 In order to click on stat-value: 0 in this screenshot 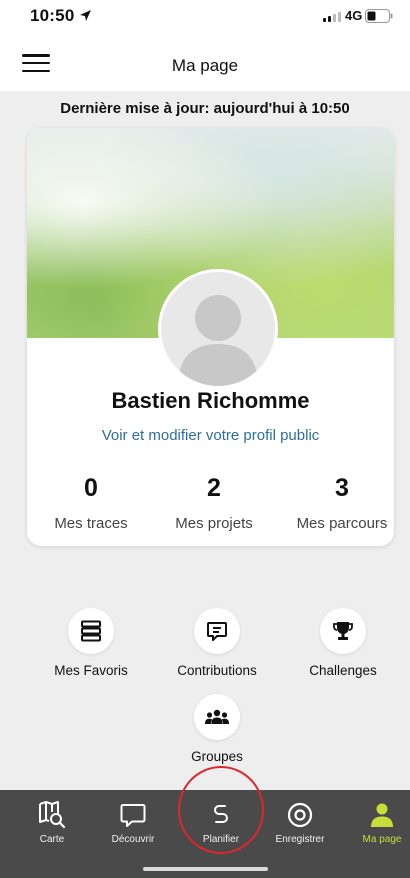, I will do `click(91, 488)`.